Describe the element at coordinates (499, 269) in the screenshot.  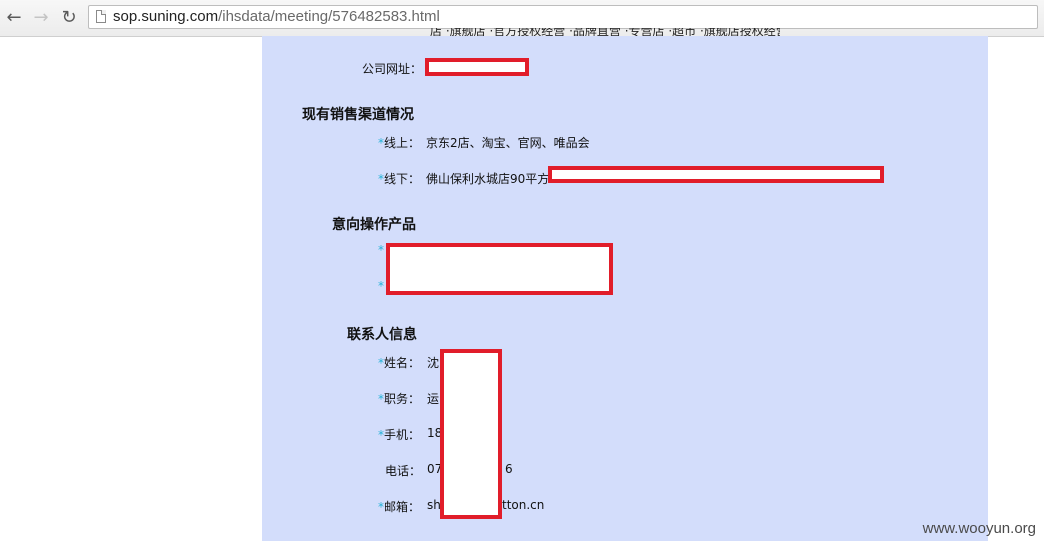
I see `redaction-box-products` at that location.